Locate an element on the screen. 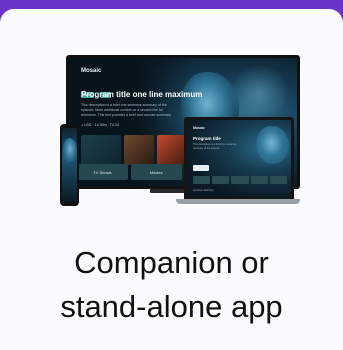 The image size is (343, 350). phone-screen is located at coordinates (69, 165).